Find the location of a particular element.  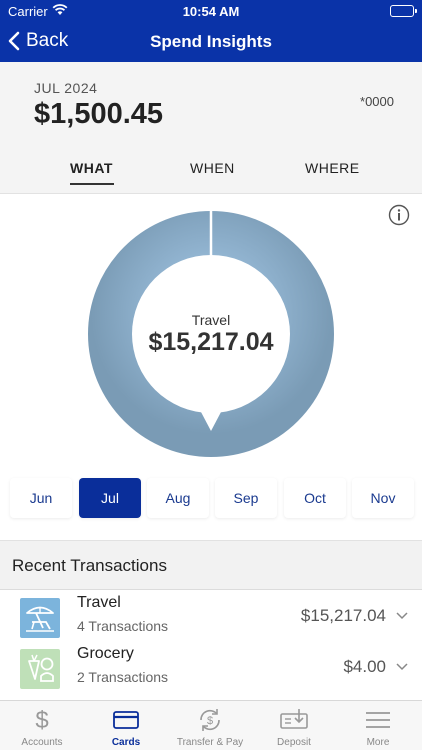

tab-what: WHAT is located at coordinates (91, 168).